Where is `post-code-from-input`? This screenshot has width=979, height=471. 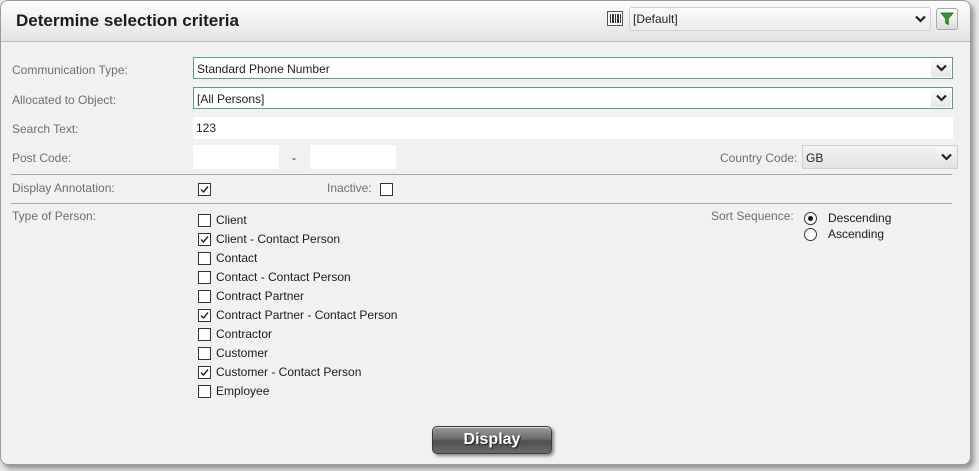
post-code-from-input is located at coordinates (236, 157).